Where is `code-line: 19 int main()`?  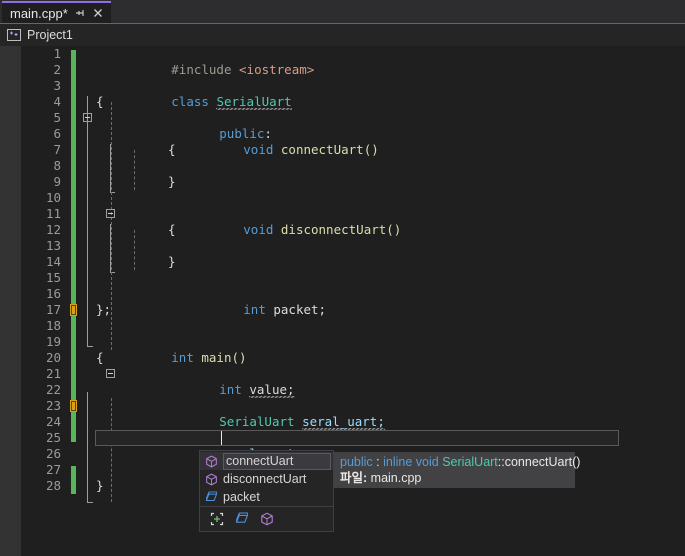
code-line: 19 int main() is located at coordinates (353, 349).